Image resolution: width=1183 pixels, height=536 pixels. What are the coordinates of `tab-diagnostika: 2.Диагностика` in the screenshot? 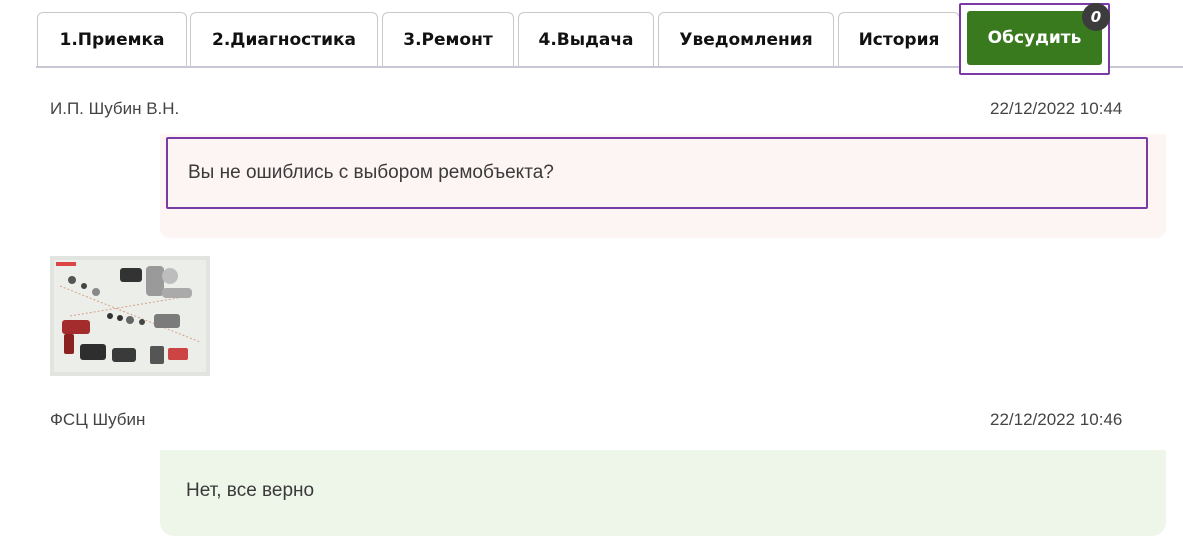 It's located at (284, 39).